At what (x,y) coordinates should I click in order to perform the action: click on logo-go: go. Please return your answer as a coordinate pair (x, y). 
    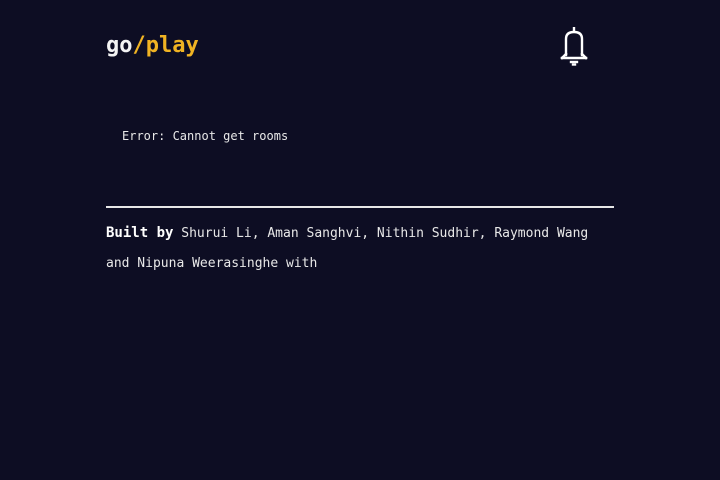
    Looking at the image, I should click on (119, 45).